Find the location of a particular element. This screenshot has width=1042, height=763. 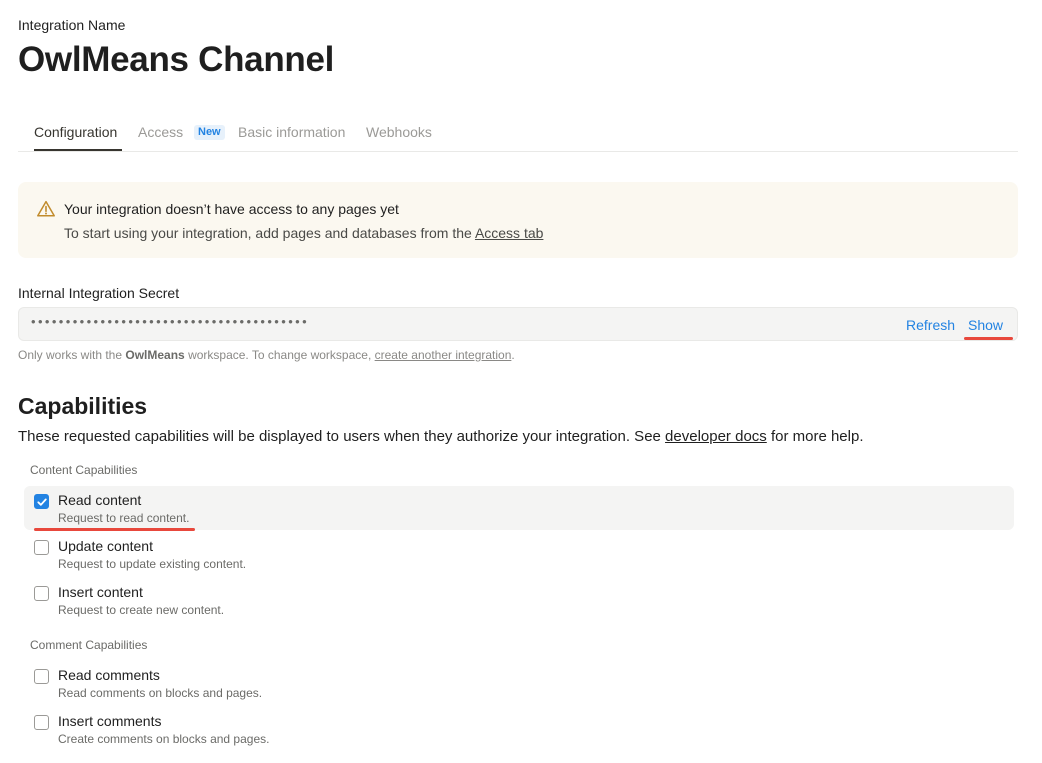

tab-webhooks: Webhooks is located at coordinates (399, 132).